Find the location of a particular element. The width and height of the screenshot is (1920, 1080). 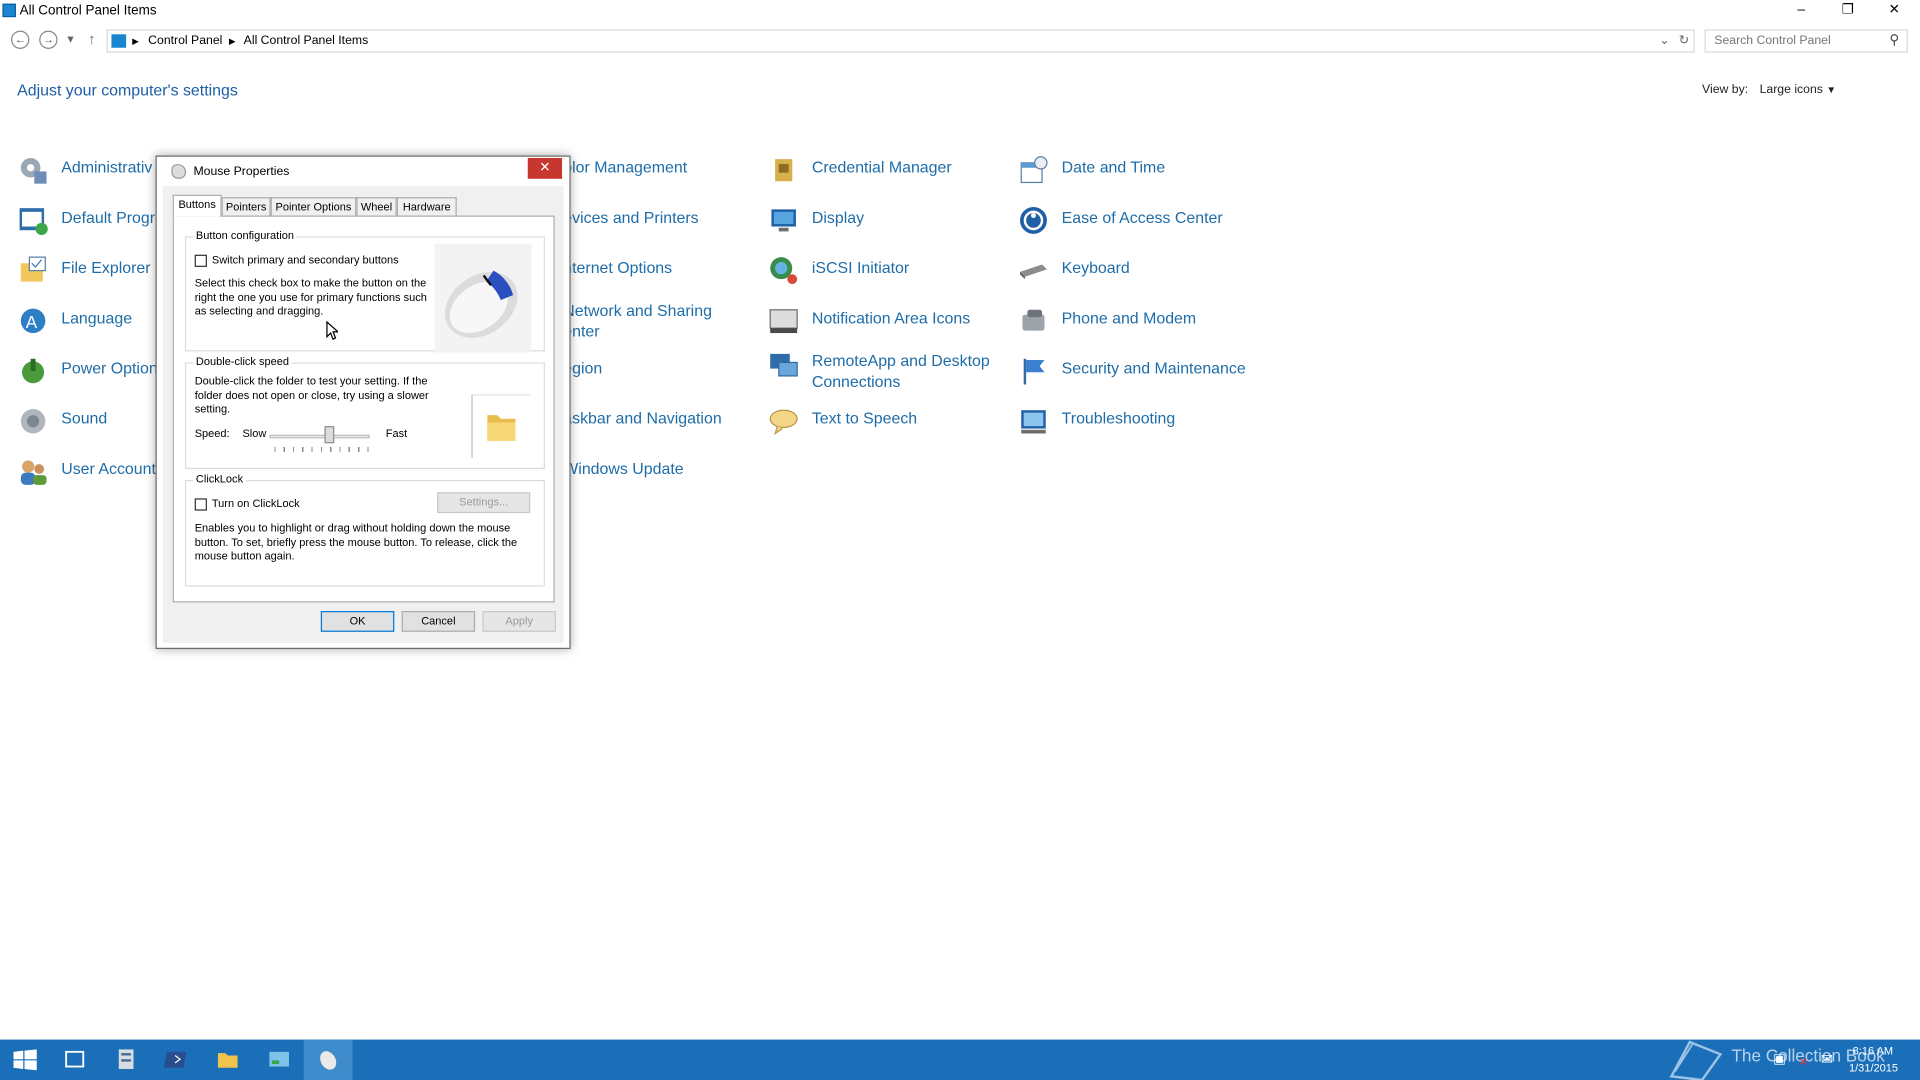

task-view-button is located at coordinates (74, 1060).